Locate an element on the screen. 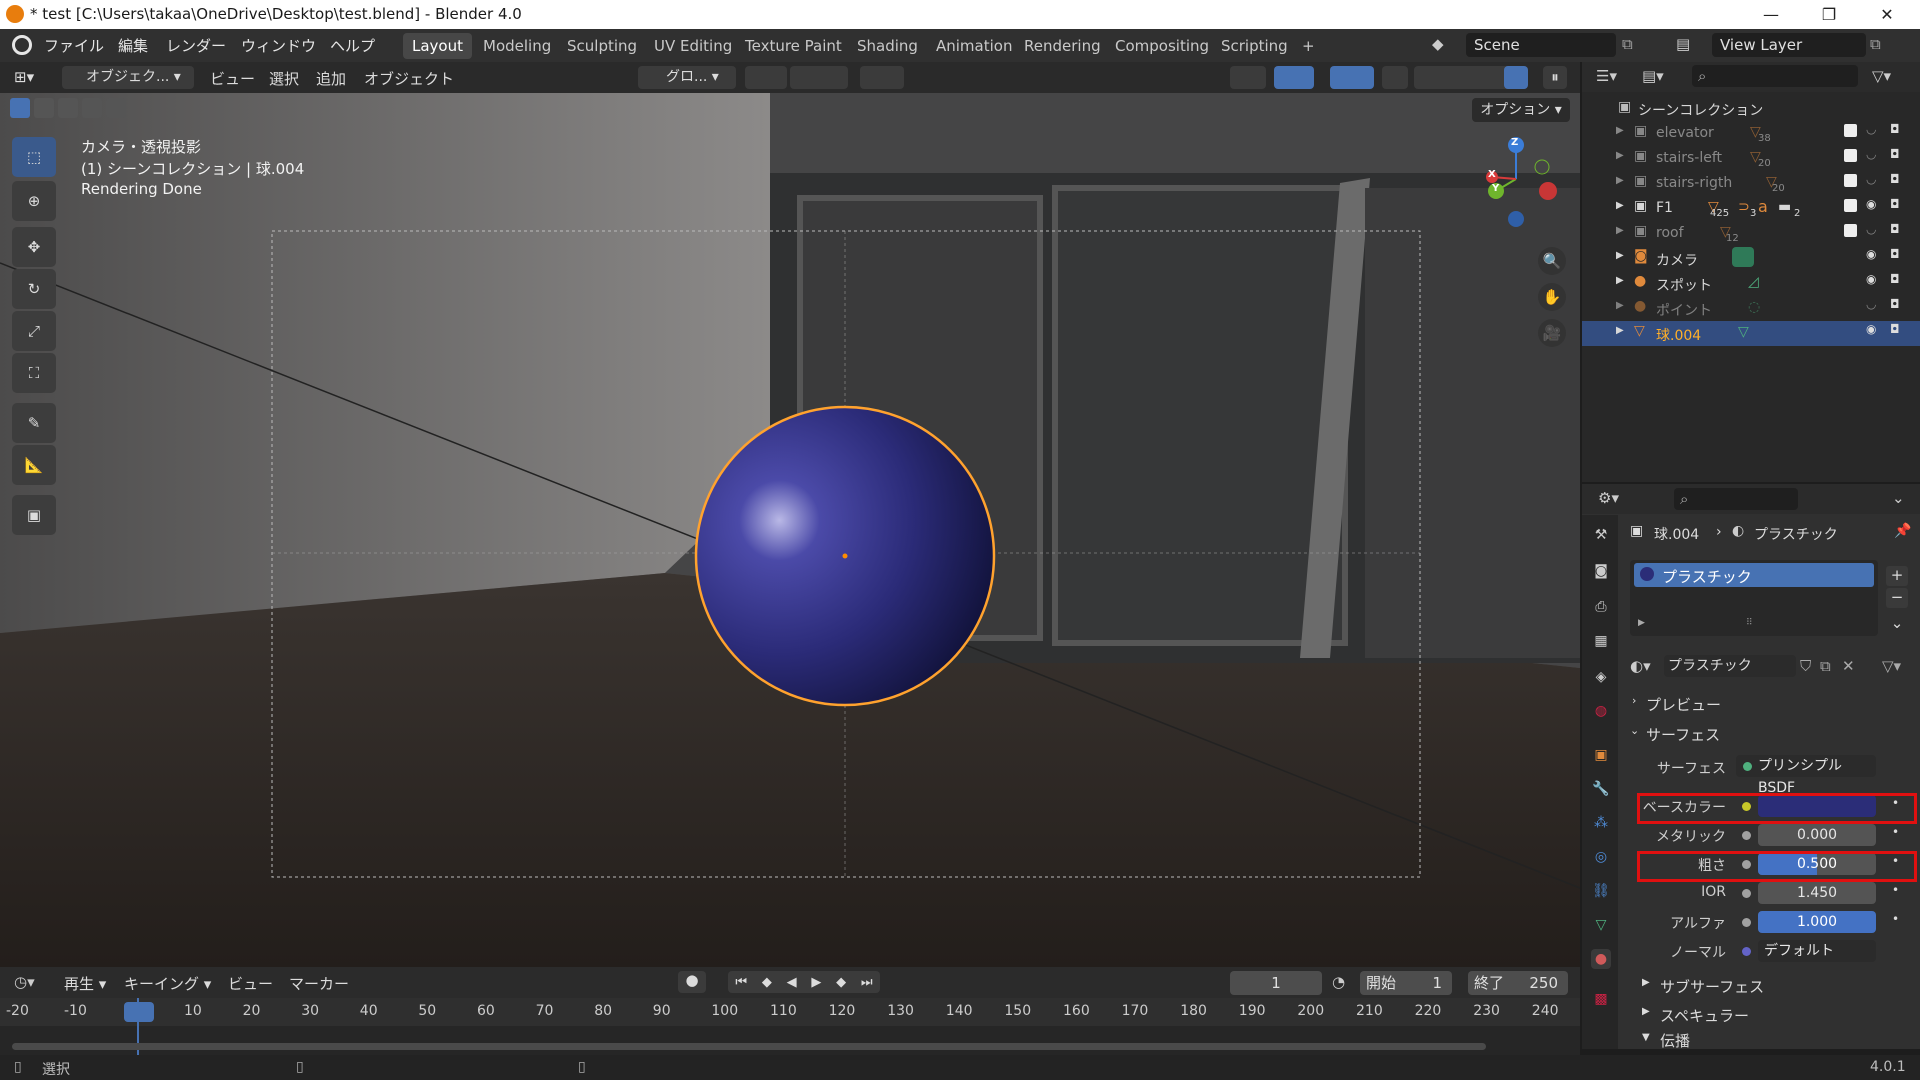 Image resolution: width=1920 pixels, height=1080 pixels. record-button: ● is located at coordinates (692, 982).